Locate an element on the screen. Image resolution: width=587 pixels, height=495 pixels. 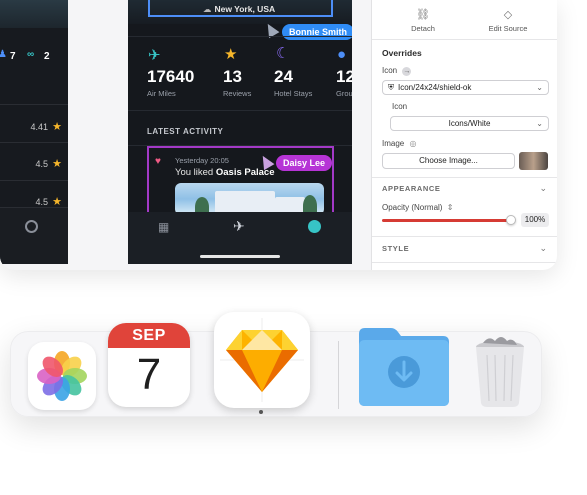
opacity-label: Opacity (Normal) ⇕ is located at coordinates (417, 207).